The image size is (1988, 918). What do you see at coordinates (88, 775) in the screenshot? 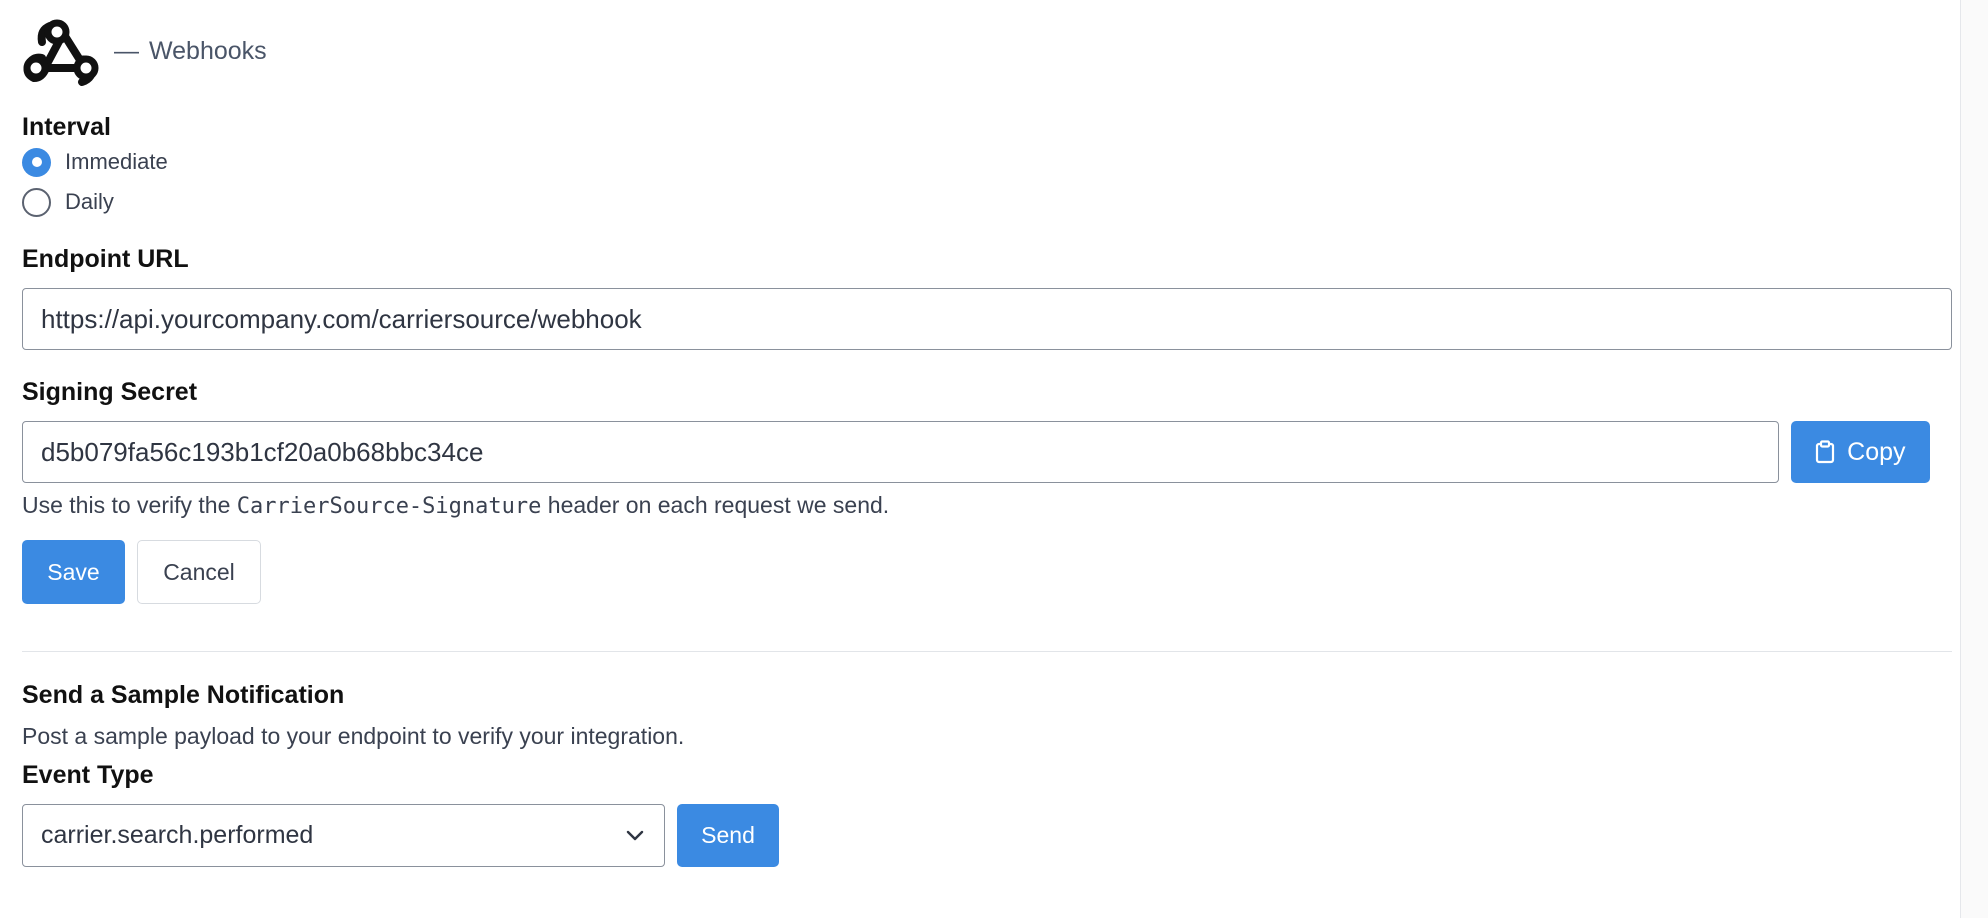
I see `event-type-label: Event Type` at bounding box center [88, 775].